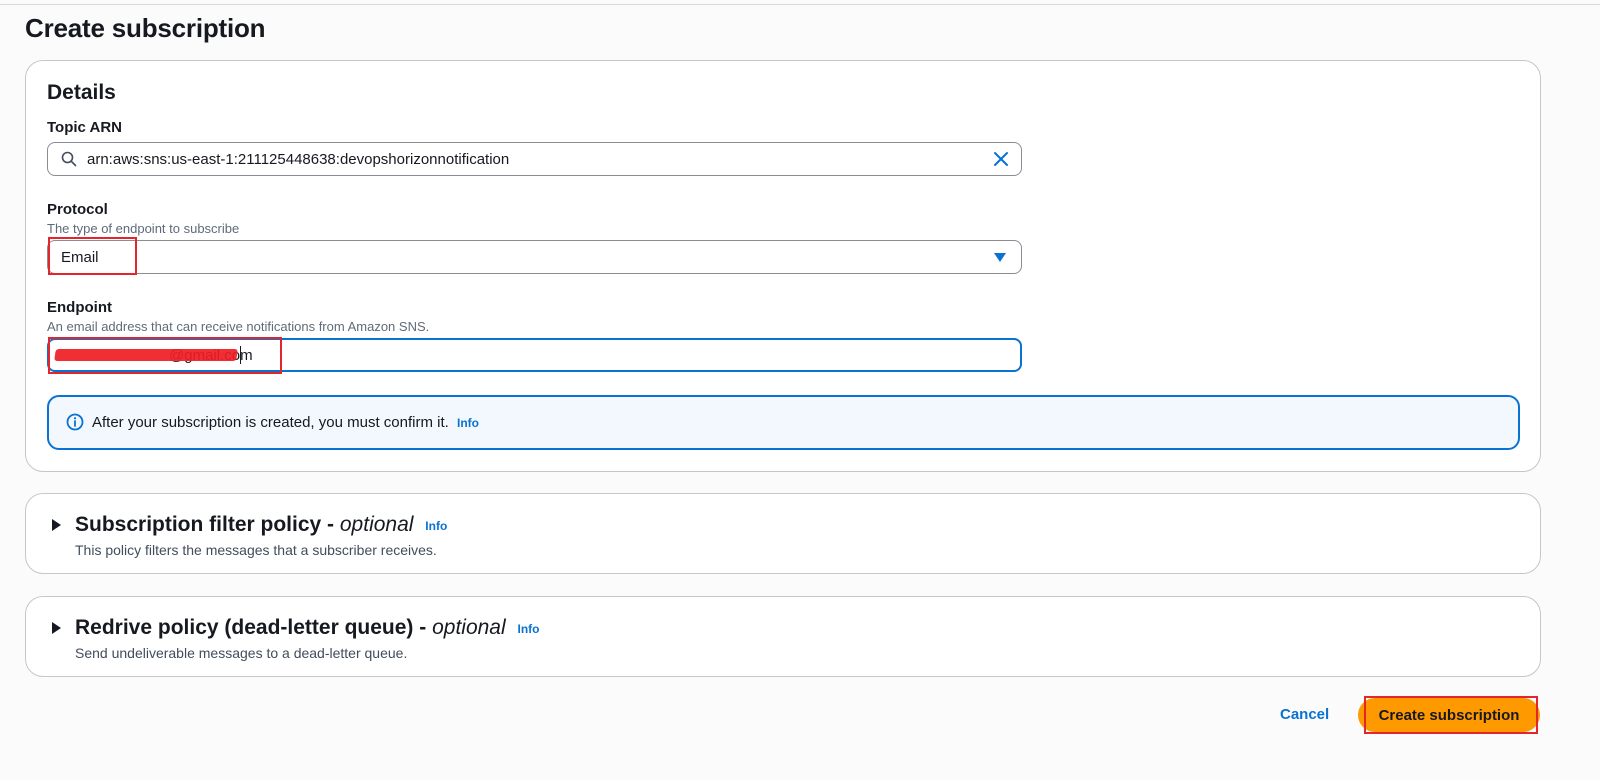 The height and width of the screenshot is (780, 1600). What do you see at coordinates (75, 422) in the screenshot?
I see `info-circle-icon` at bounding box center [75, 422].